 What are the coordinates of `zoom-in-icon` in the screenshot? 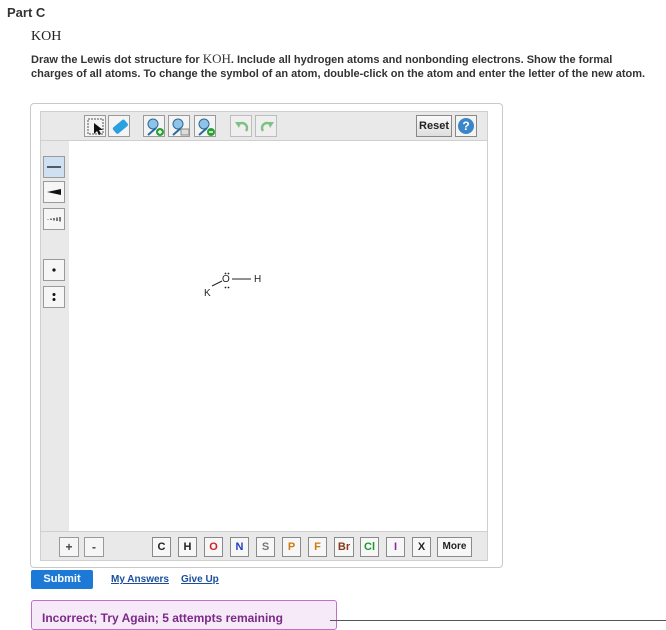 It's located at (155, 127).